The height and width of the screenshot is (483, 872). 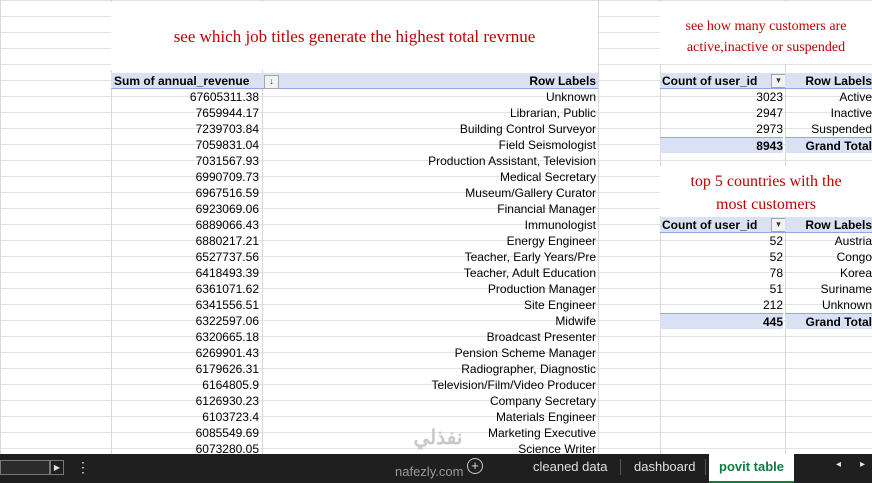 I want to click on pivot-label-cell: Librarian, Public, so click(x=429, y=113).